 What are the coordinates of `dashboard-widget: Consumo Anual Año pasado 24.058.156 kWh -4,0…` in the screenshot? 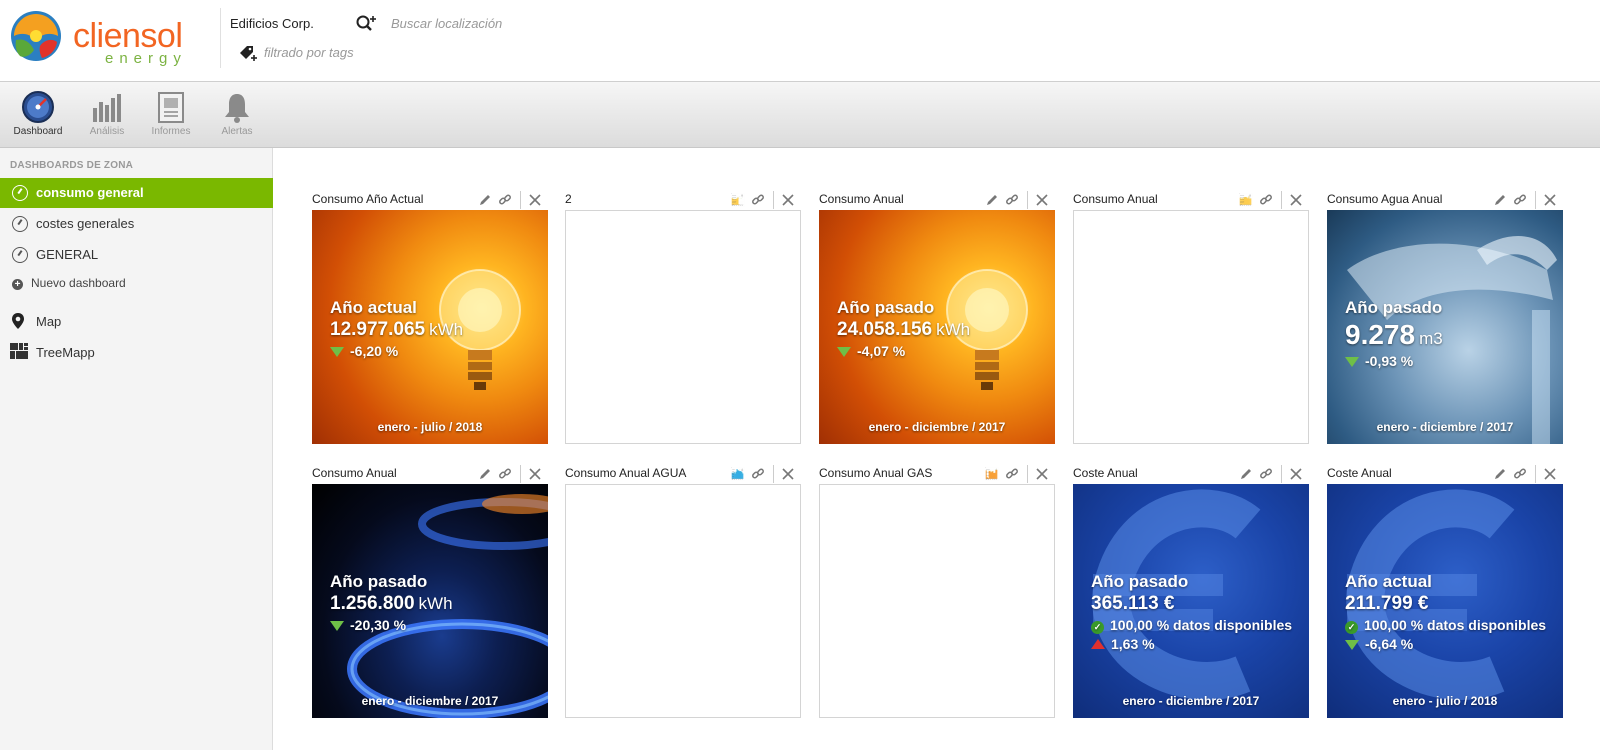 It's located at (937, 317).